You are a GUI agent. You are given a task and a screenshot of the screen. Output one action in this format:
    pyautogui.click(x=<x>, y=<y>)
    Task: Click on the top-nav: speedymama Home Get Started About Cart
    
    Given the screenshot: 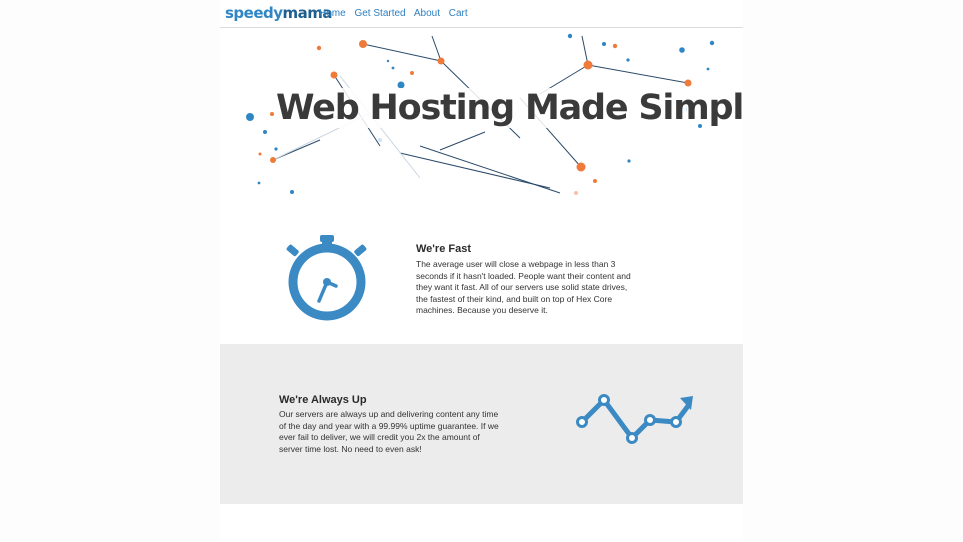 What is the action you would take?
    pyautogui.click(x=481, y=14)
    